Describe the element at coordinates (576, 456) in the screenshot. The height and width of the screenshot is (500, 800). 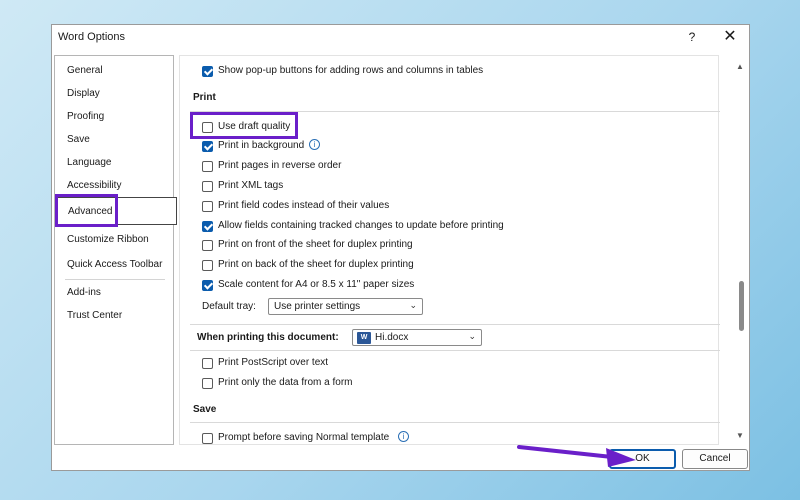
I see `arrow-annotation` at that location.